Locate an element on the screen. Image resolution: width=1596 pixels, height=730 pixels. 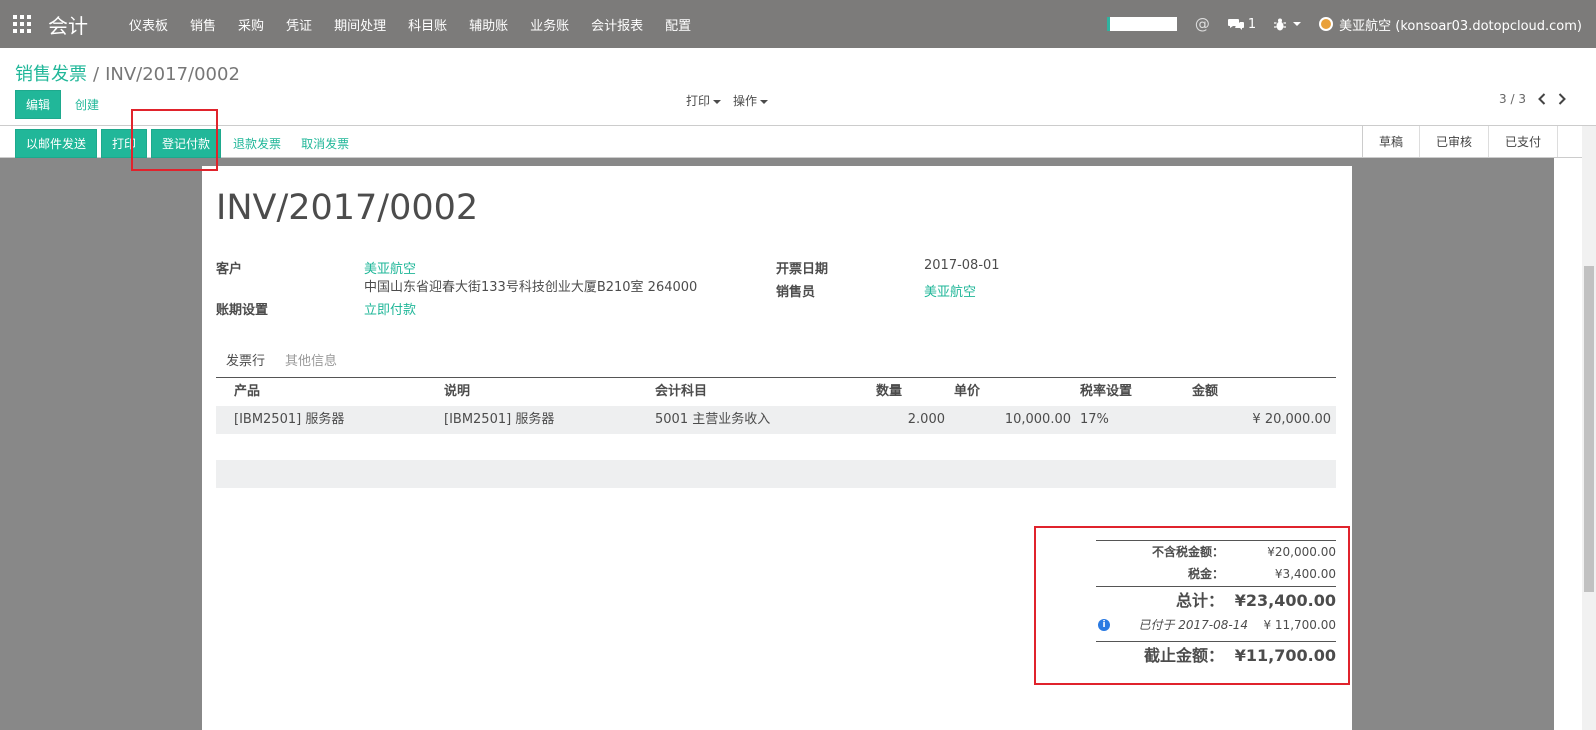
create-button: 创建 is located at coordinates (87, 104).